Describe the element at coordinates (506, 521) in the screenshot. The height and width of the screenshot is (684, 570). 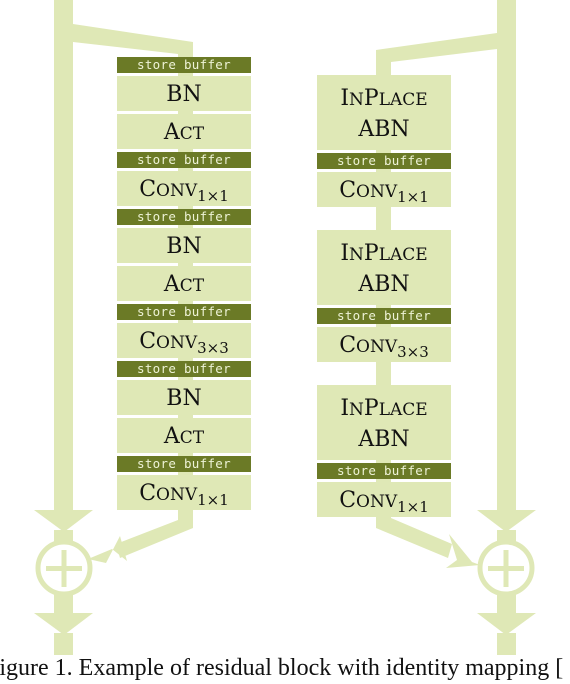
I see `right-trunk-arrow-in` at that location.